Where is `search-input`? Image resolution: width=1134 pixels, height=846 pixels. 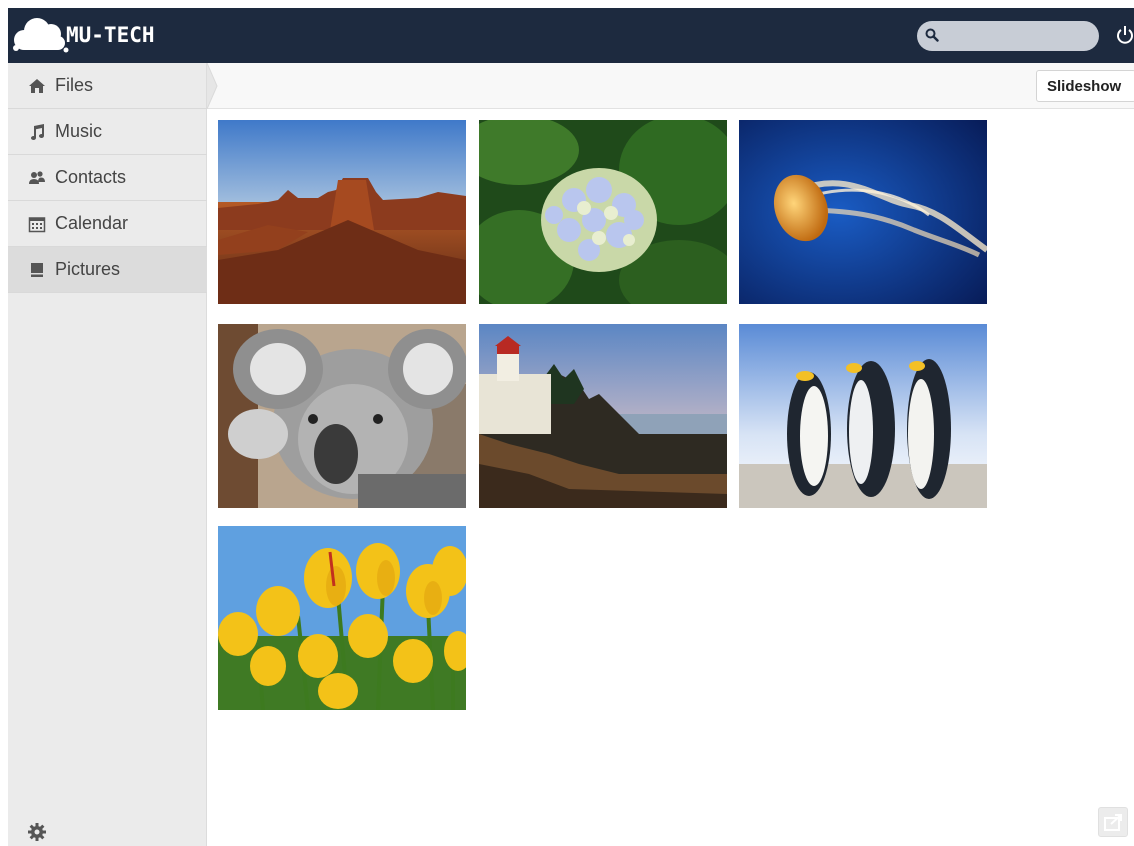
search-input is located at coordinates (1017, 36).